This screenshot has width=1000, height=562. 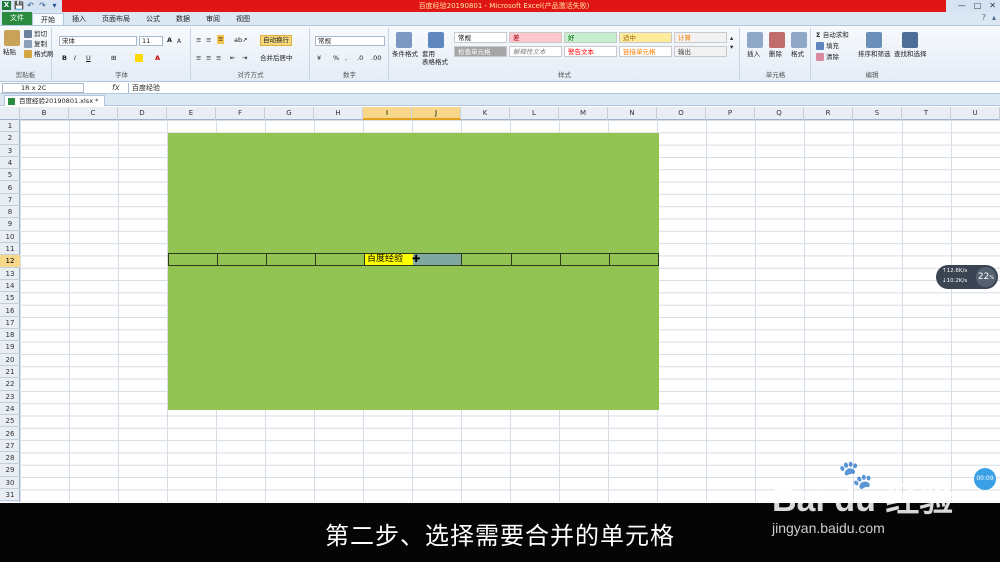 What do you see at coordinates (967, 277) in the screenshot?
I see `network-monitor-widget: ↑12.6K/s ↓10.2K/s 22%` at bounding box center [967, 277].